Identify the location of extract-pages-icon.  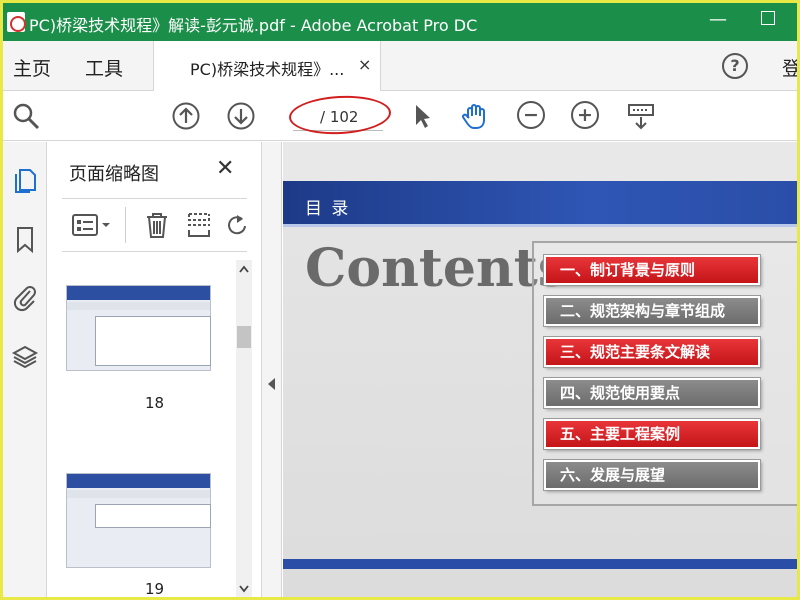
(199, 225).